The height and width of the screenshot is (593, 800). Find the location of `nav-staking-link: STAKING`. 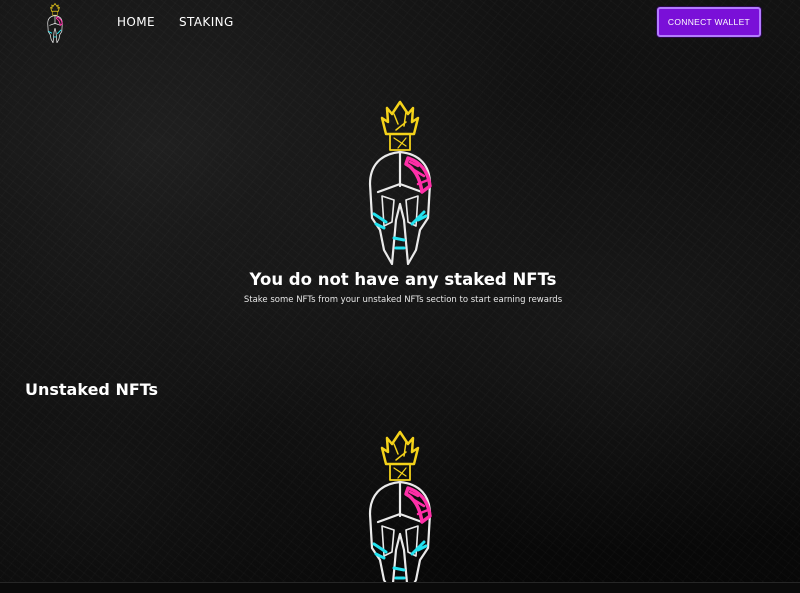

nav-staking-link: STAKING is located at coordinates (206, 22).